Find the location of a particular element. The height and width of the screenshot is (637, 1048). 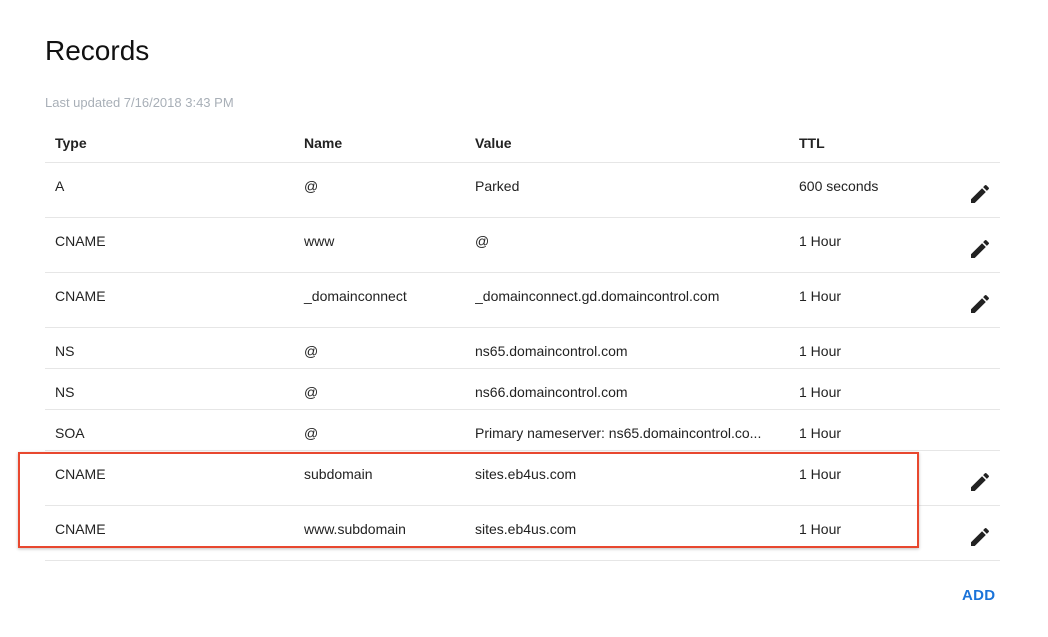

table-row: NS @ ns65.domaincontrol.com 1 Hour is located at coordinates (522, 348).